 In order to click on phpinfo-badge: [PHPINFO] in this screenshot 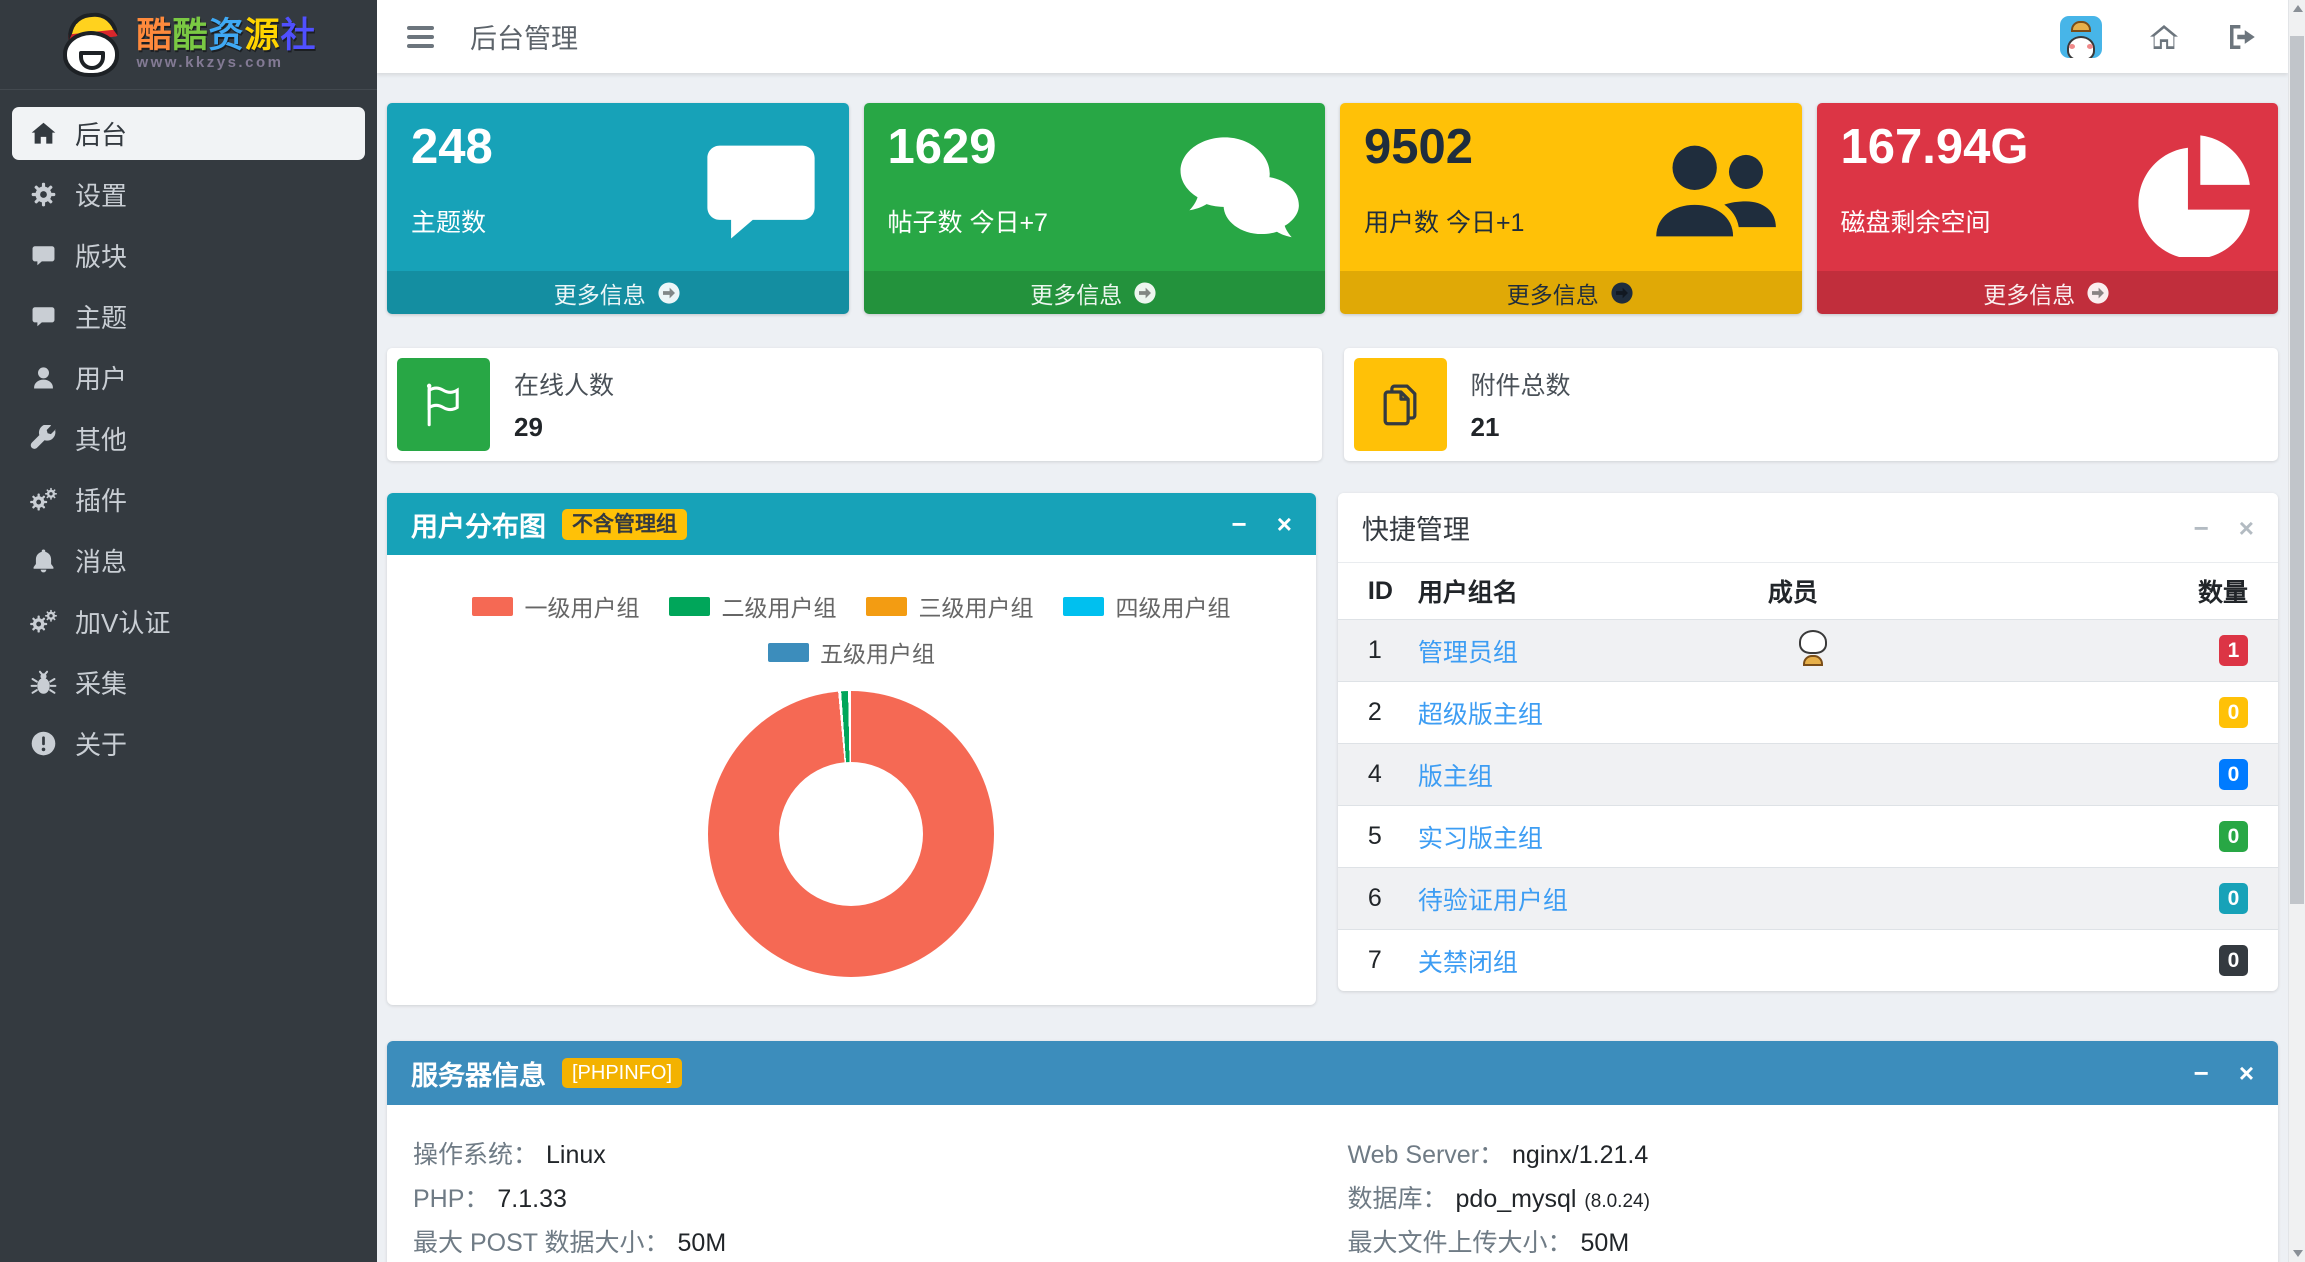, I will do `click(622, 1073)`.